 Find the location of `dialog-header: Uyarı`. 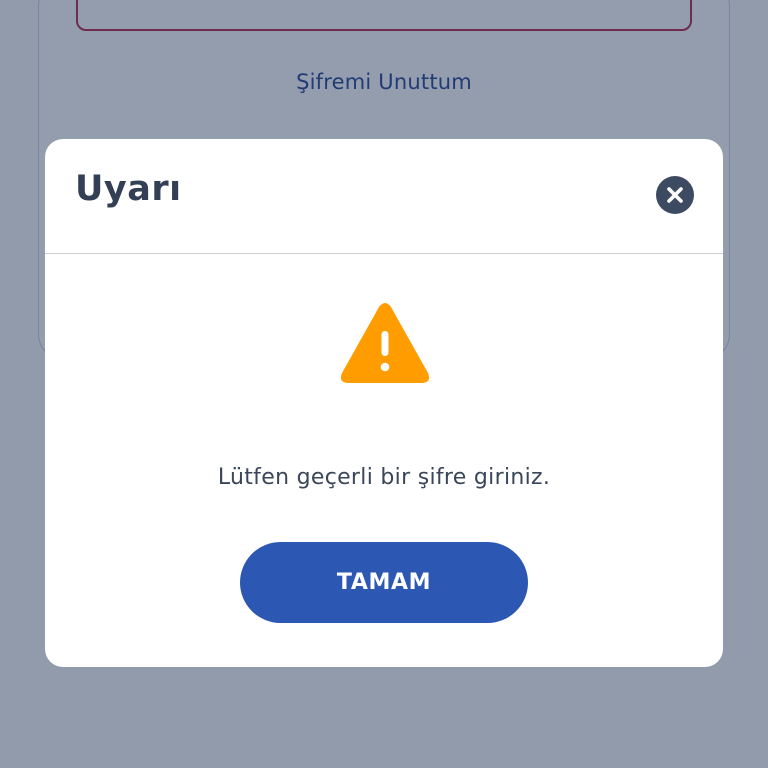

dialog-header: Uyarı is located at coordinates (384, 196).